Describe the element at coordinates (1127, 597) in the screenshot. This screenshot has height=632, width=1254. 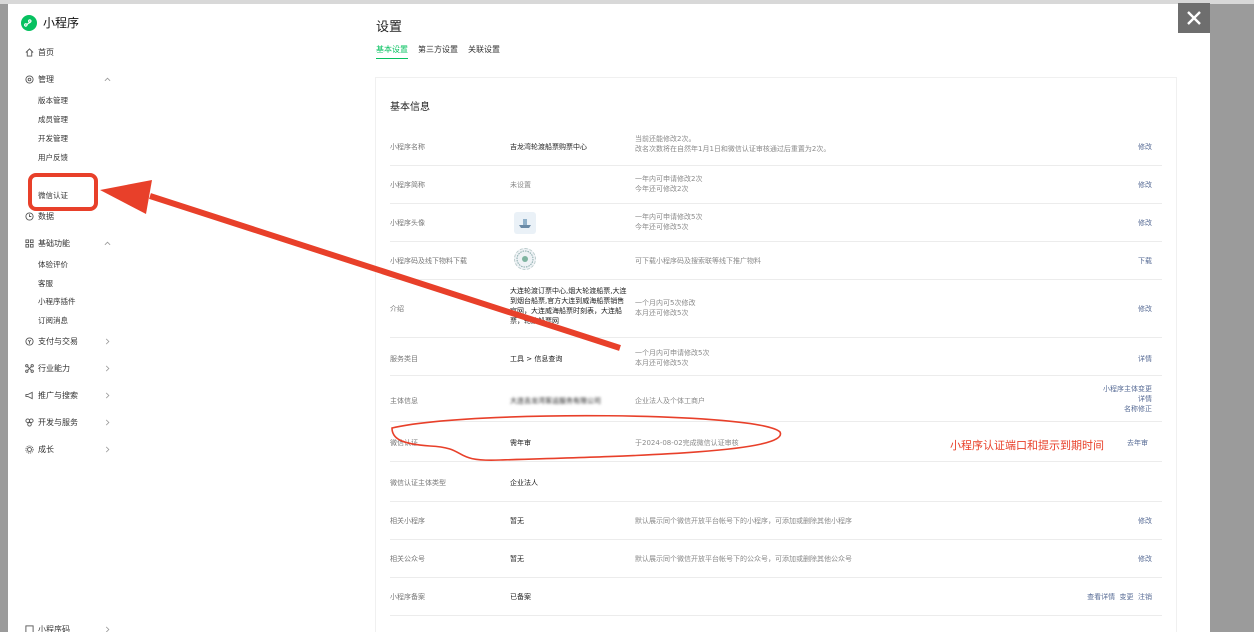
I see `change-link: 变更` at that location.